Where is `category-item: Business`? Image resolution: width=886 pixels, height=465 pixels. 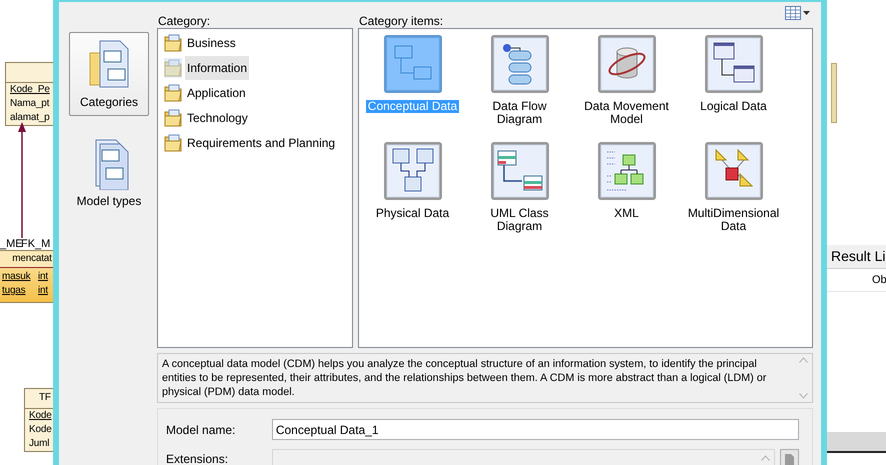
category-item: Business is located at coordinates (255, 42).